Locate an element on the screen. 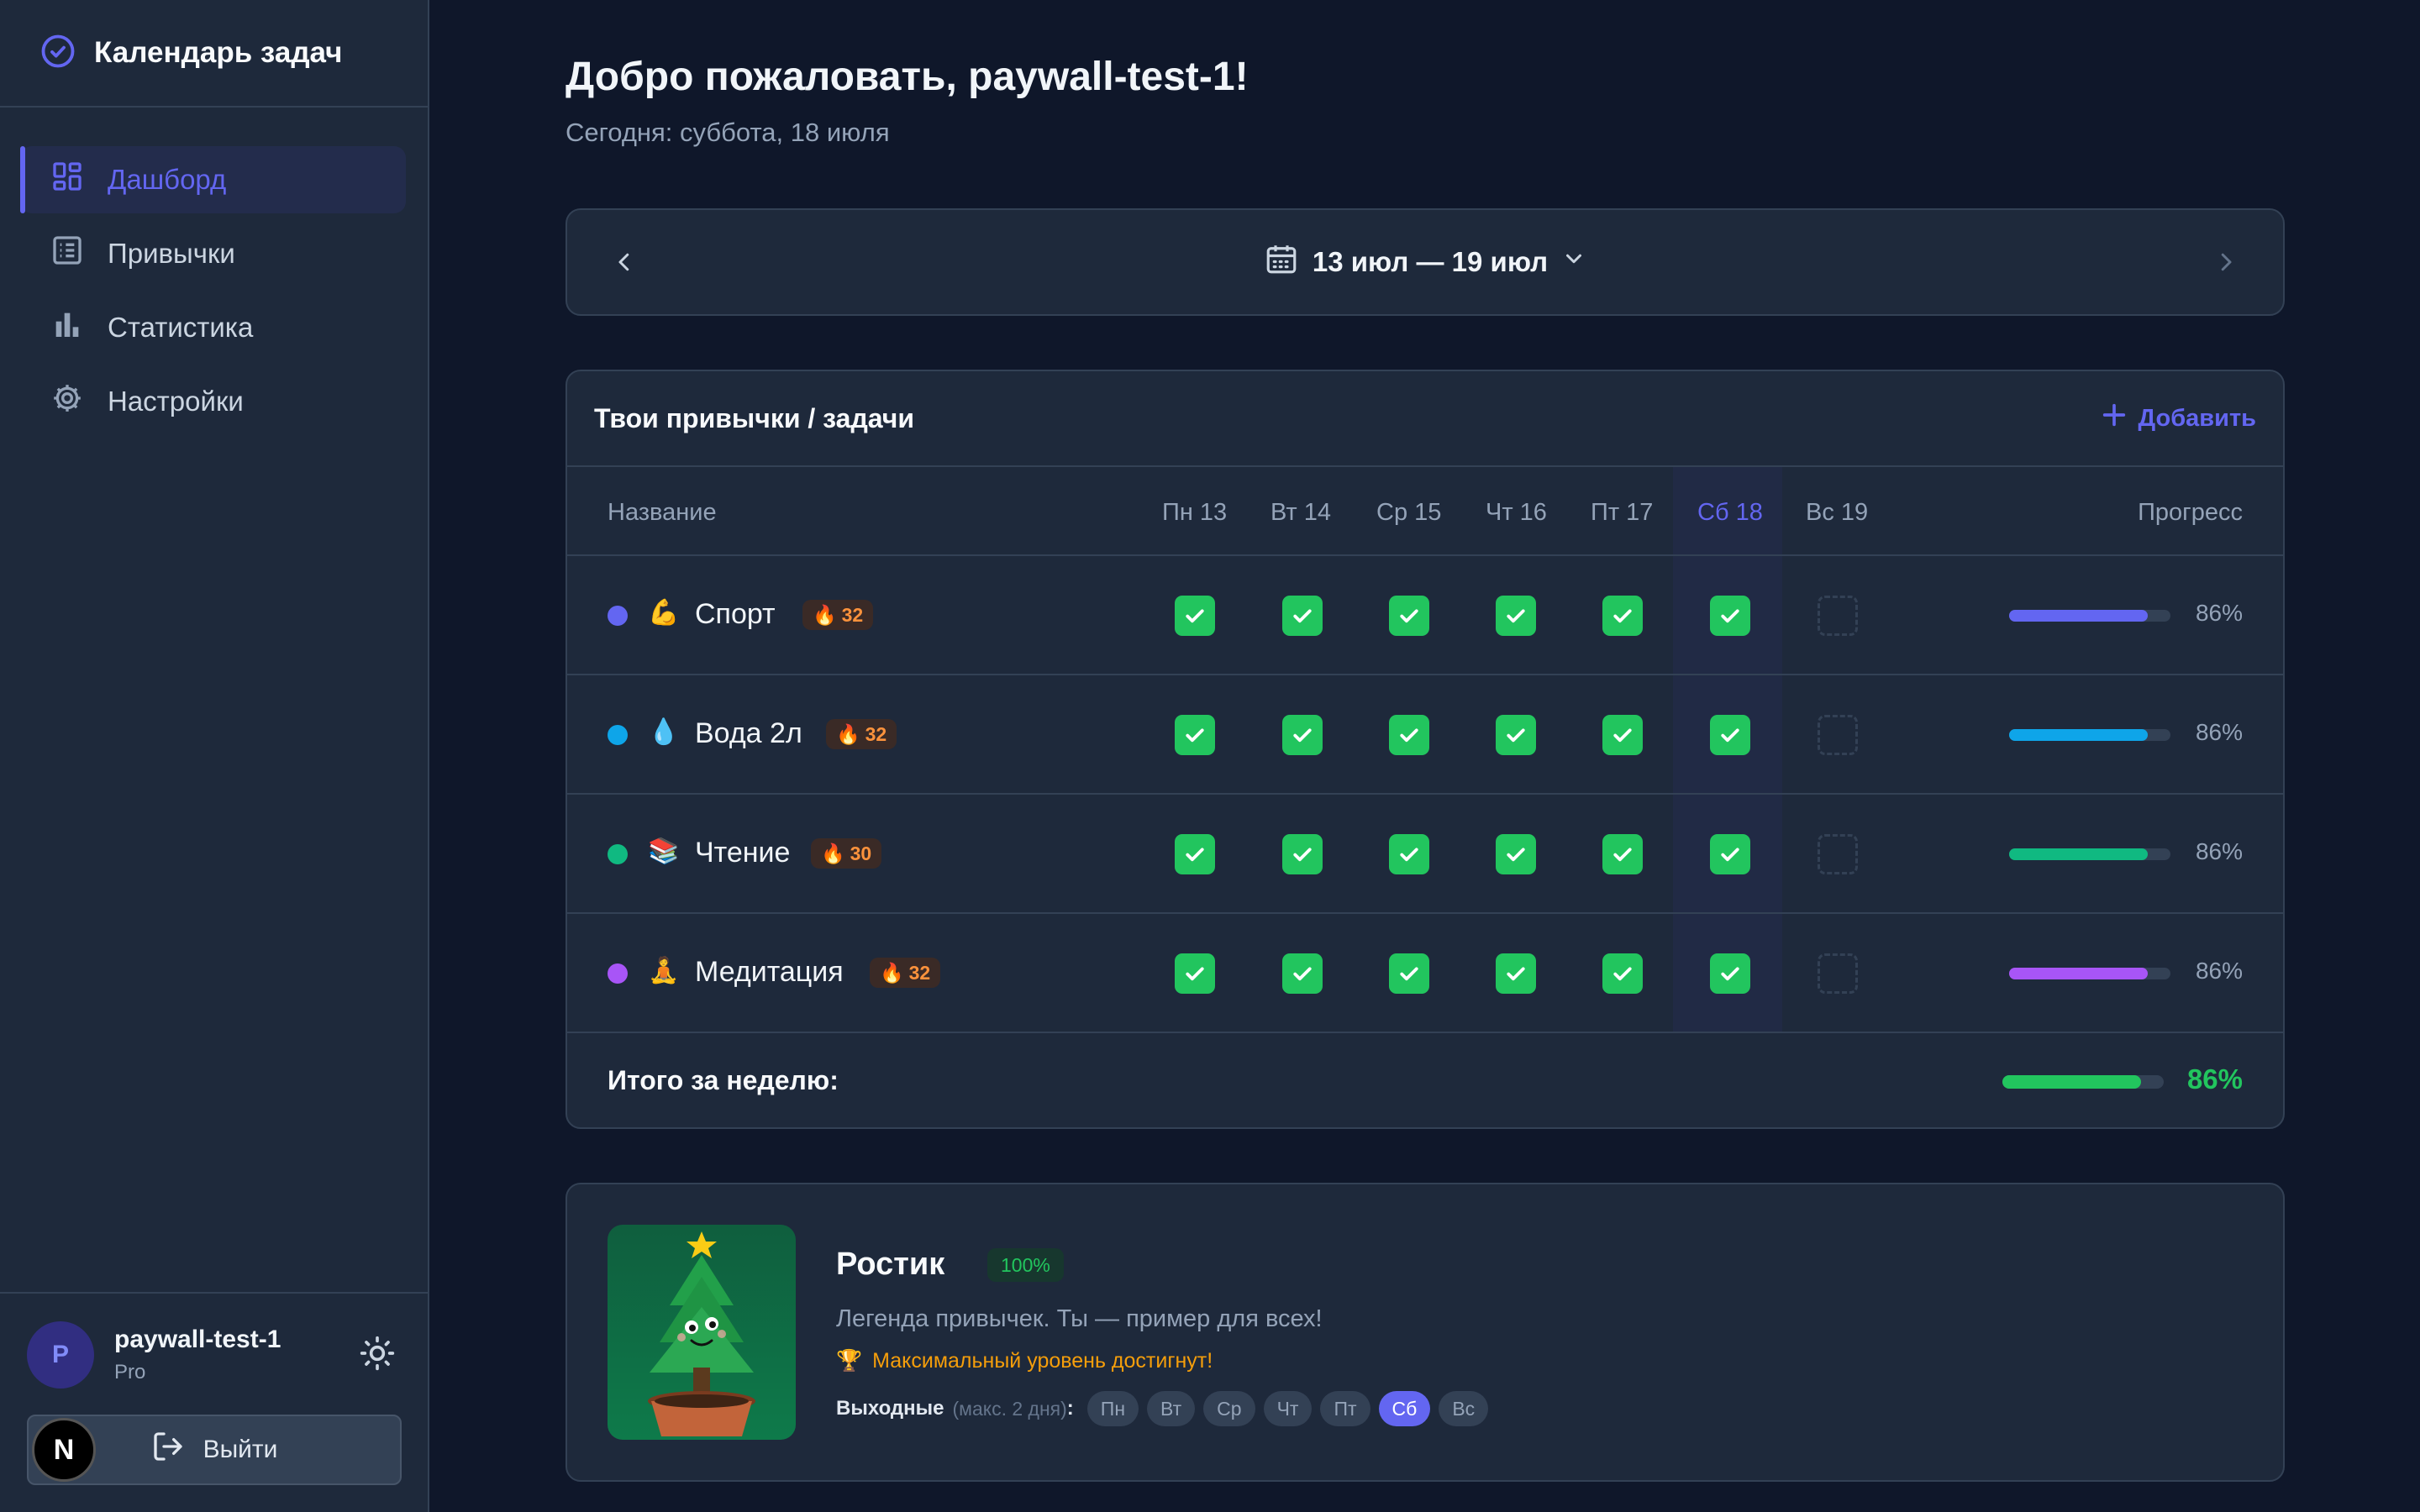 The width and height of the screenshot is (2420, 1512). column-header-day: Пт 17 is located at coordinates (1622, 513).